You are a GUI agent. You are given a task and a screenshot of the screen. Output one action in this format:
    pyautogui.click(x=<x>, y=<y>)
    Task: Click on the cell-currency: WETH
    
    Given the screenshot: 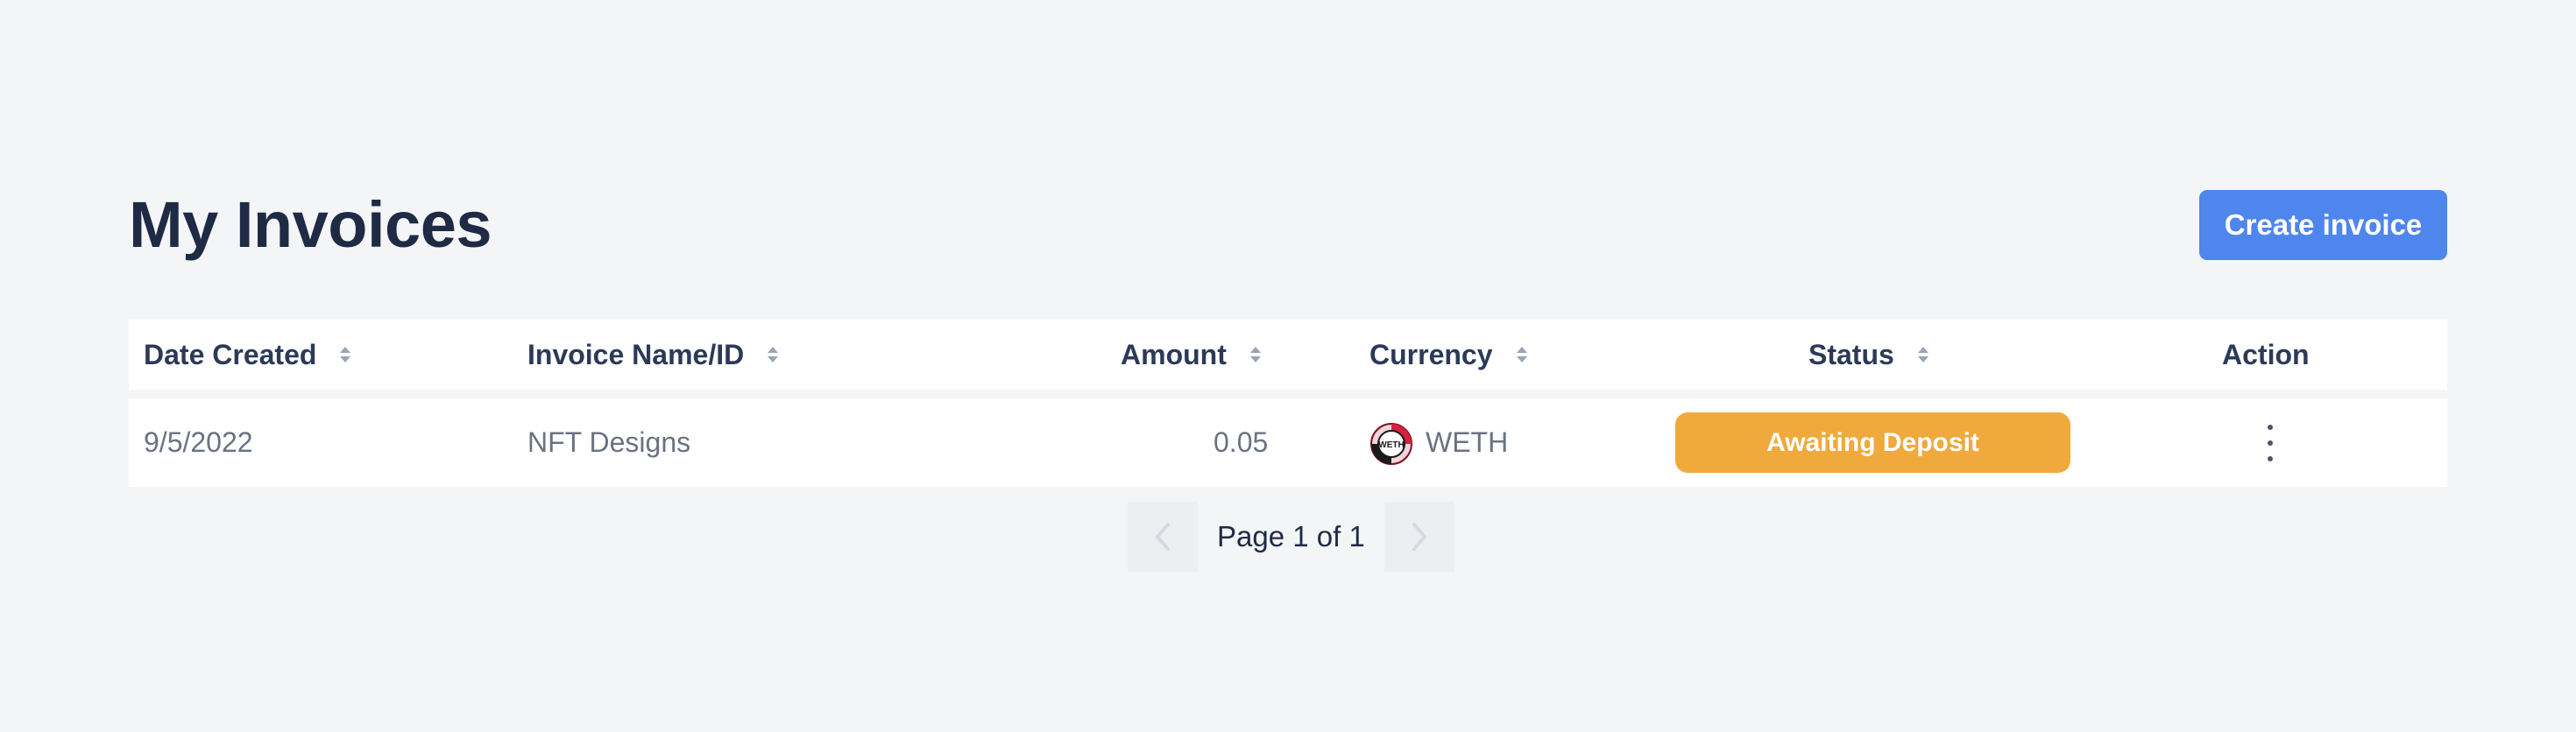 What is the action you would take?
    pyautogui.click(x=1467, y=442)
    